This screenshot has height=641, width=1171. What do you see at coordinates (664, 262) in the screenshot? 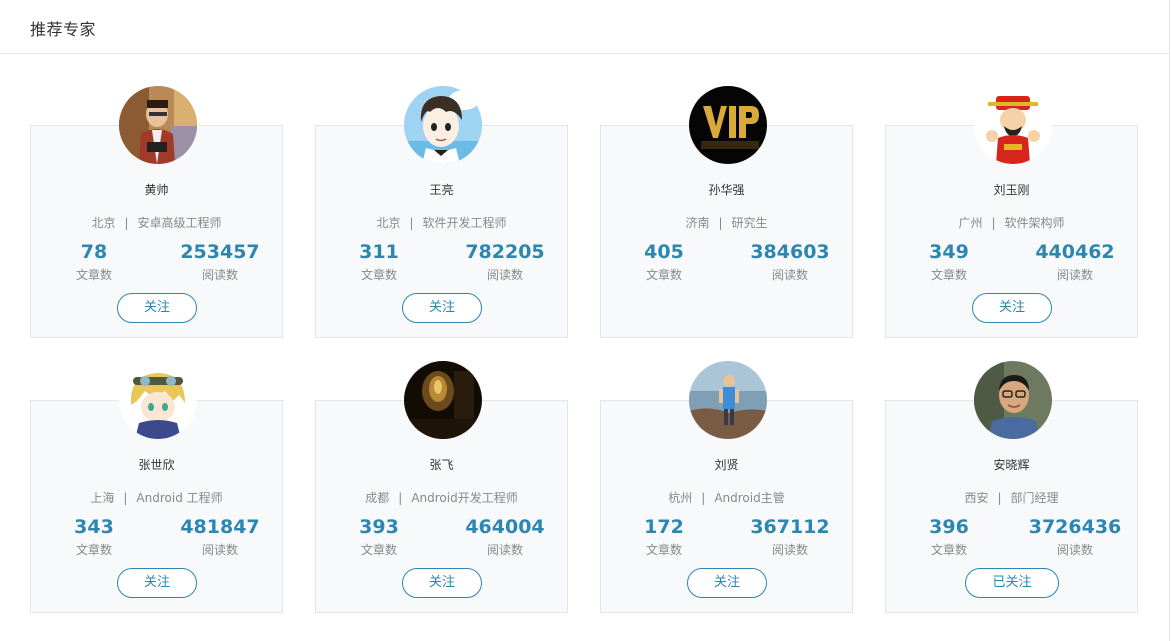
I see `articles-stat: 405 文章数` at bounding box center [664, 262].